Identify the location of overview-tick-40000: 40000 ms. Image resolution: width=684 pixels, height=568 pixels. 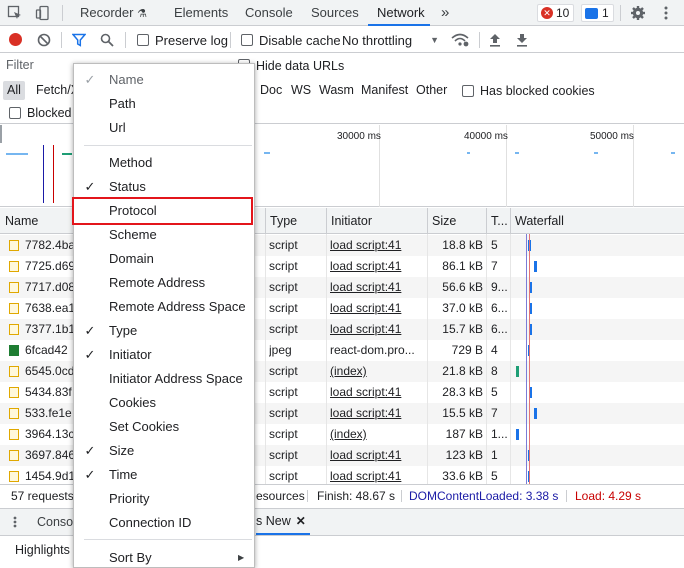
(486, 136).